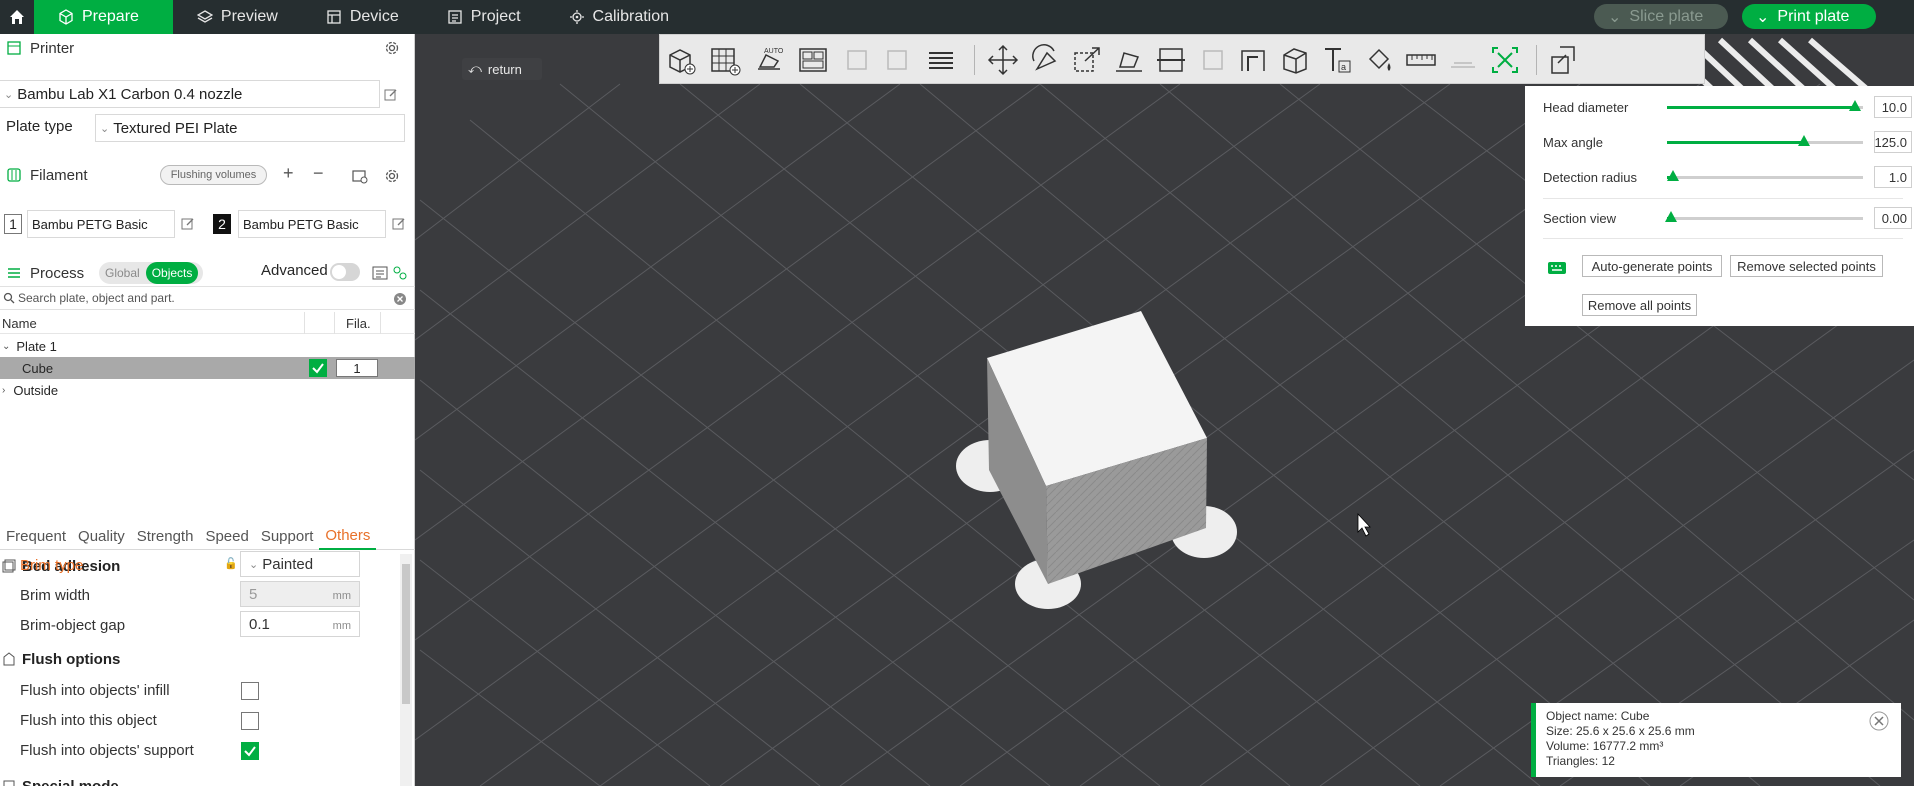  Describe the element at coordinates (318, 368) in the screenshot. I see `object-visible-checkbox` at that location.